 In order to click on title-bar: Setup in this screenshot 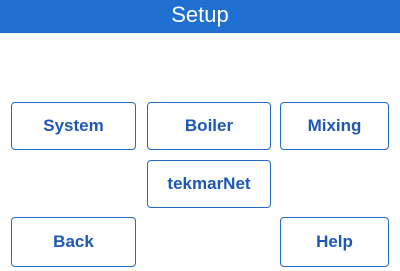, I will do `click(200, 16)`.